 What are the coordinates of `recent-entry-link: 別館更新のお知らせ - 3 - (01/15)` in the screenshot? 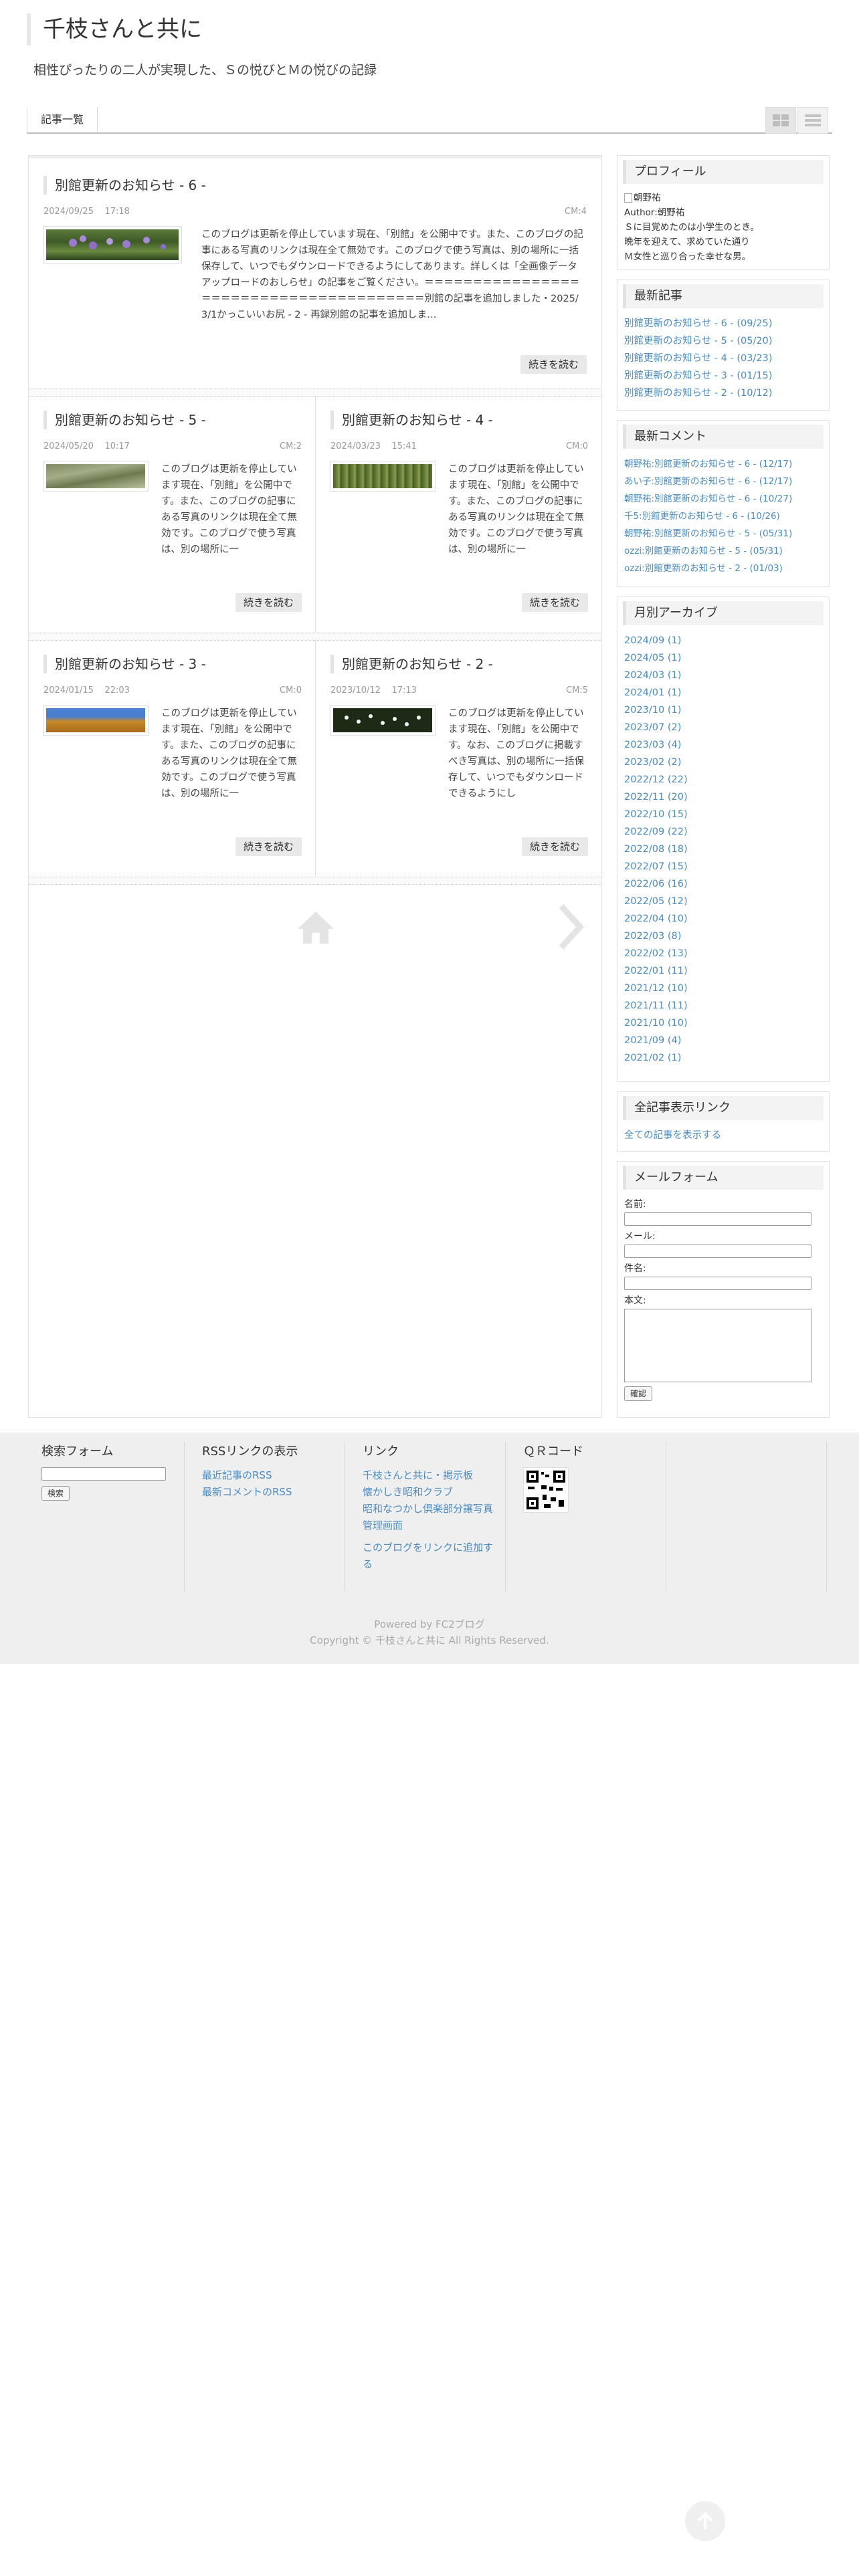 It's located at (724, 376).